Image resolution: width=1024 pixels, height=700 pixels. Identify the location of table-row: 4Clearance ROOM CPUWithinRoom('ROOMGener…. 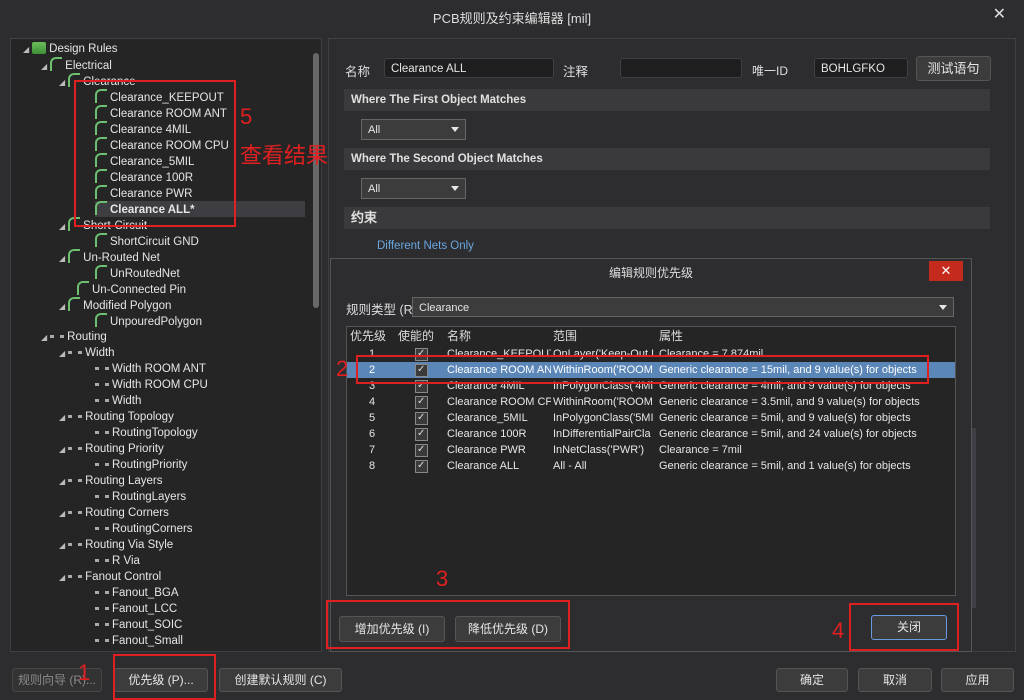
(651, 402).